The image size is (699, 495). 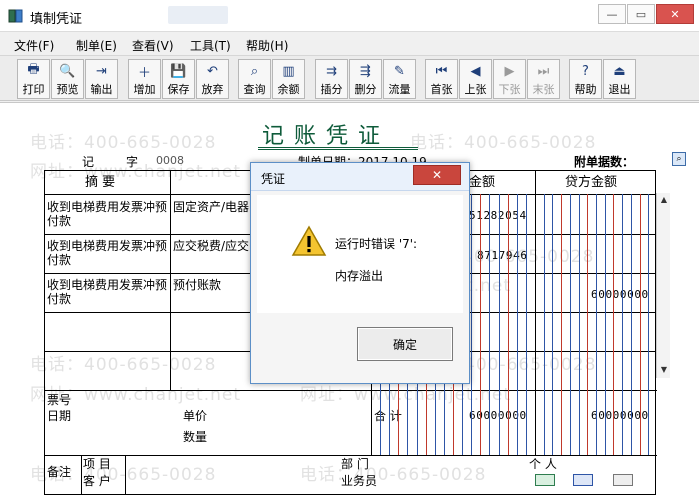 What do you see at coordinates (59, 416) in the screenshot?
I see `date-label: 日期` at bounding box center [59, 416].